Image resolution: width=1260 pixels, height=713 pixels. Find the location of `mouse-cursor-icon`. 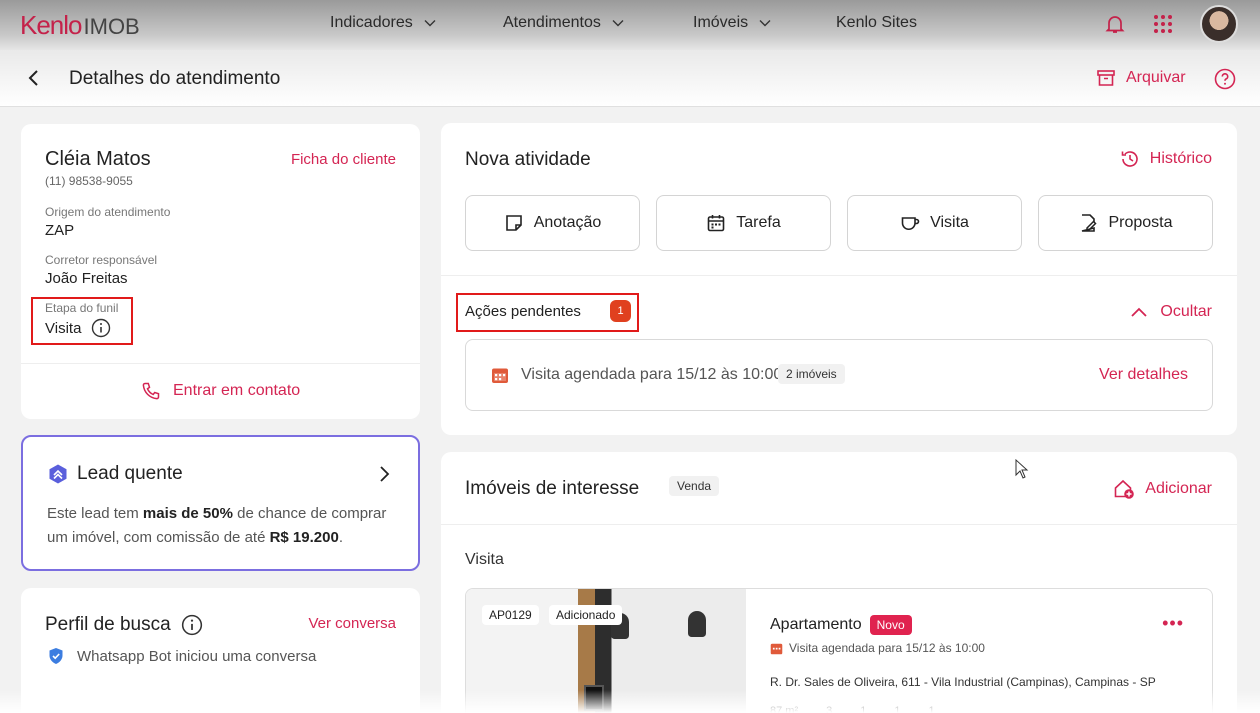

mouse-cursor-icon is located at coordinates (1022, 469).